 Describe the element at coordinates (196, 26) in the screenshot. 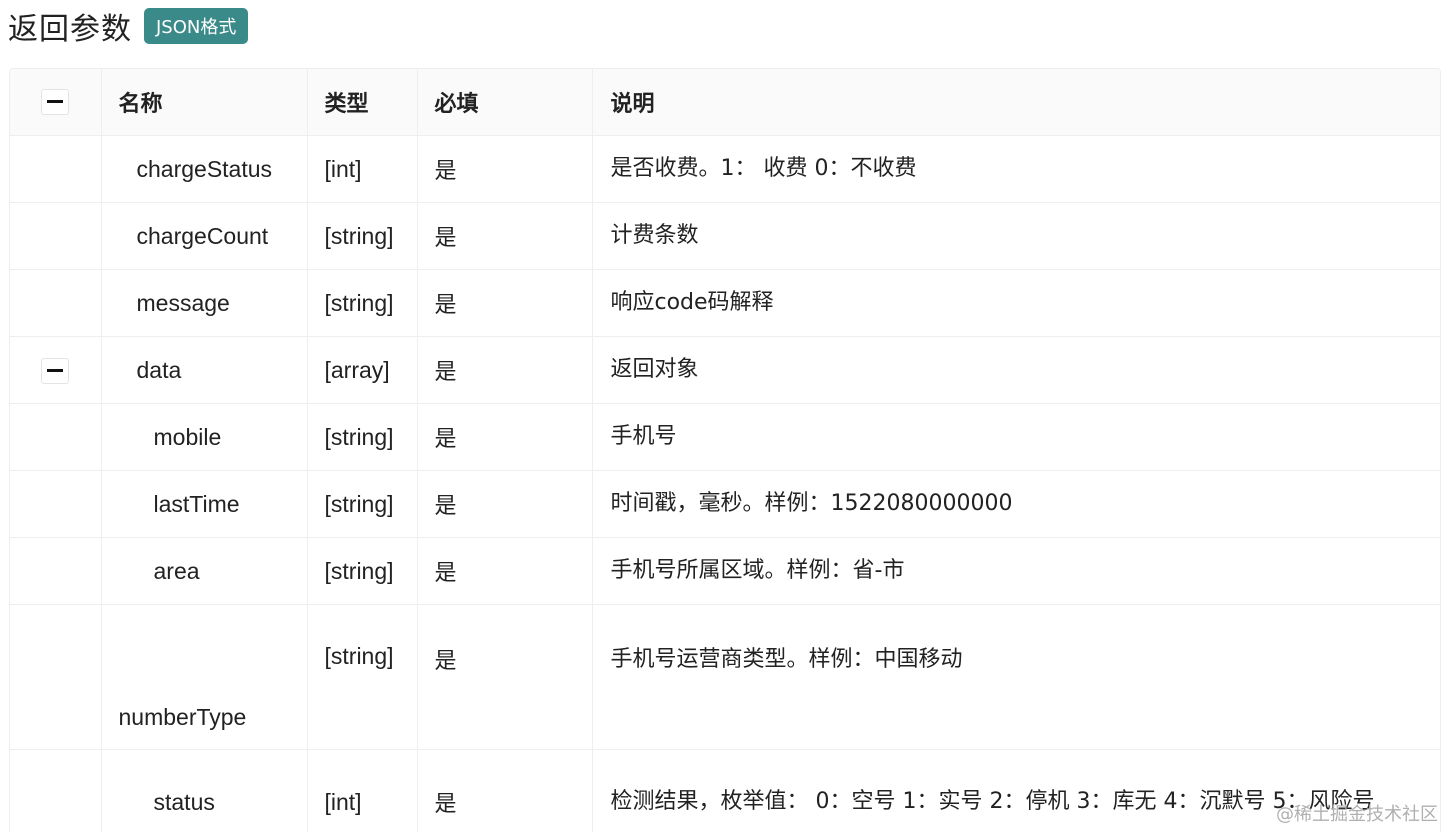

I see `format-badge: JSON格式` at that location.